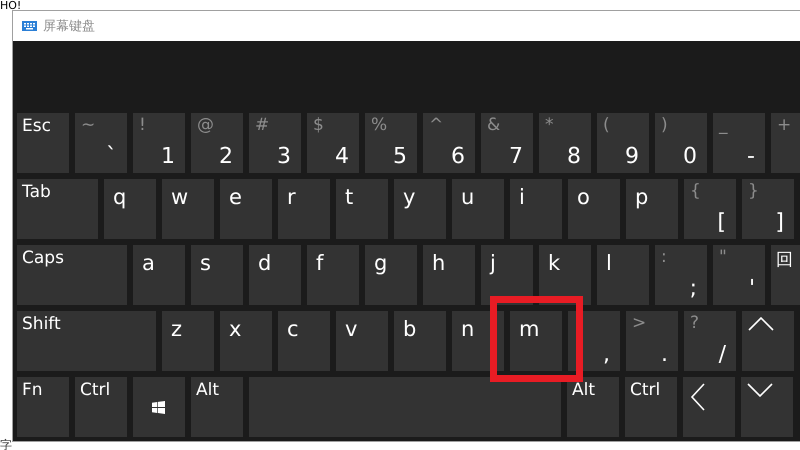  I want to click on key: ^ 6, so click(449, 143).